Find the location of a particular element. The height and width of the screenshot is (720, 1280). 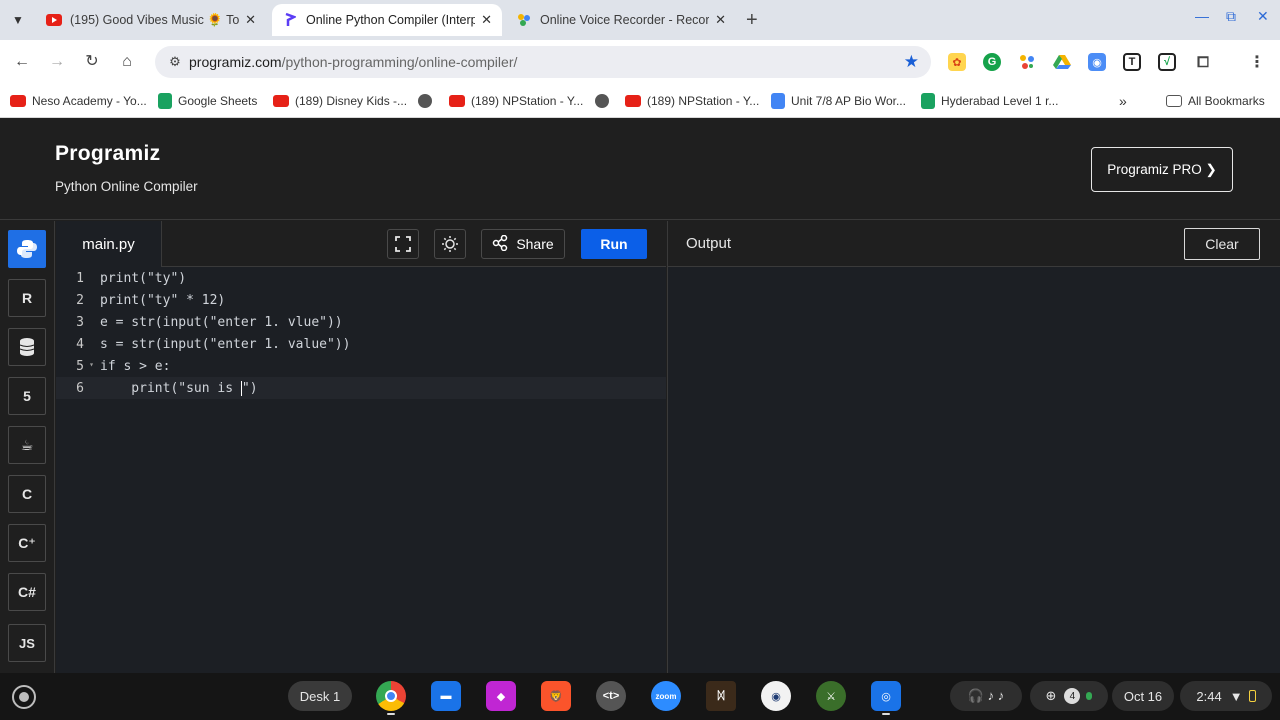

cpp-icon: C⁺ is located at coordinates (27, 543).